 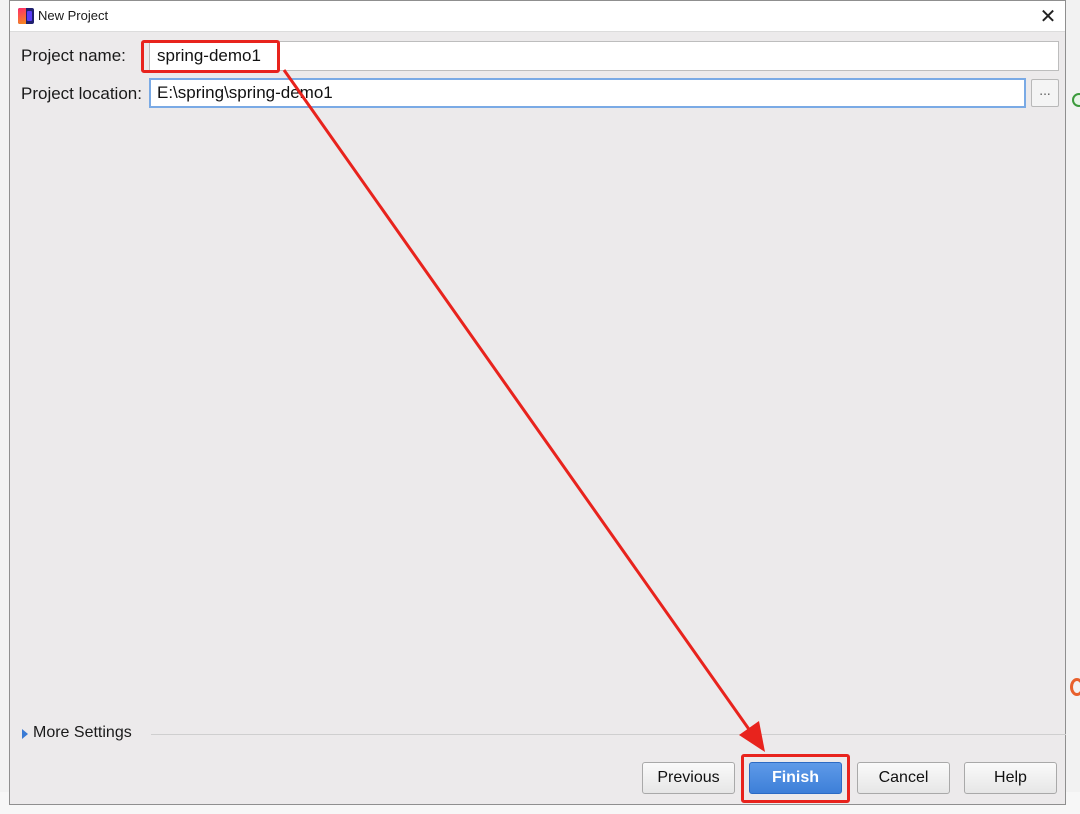 I want to click on background-editor-right-edge, so click(x=1073, y=407).